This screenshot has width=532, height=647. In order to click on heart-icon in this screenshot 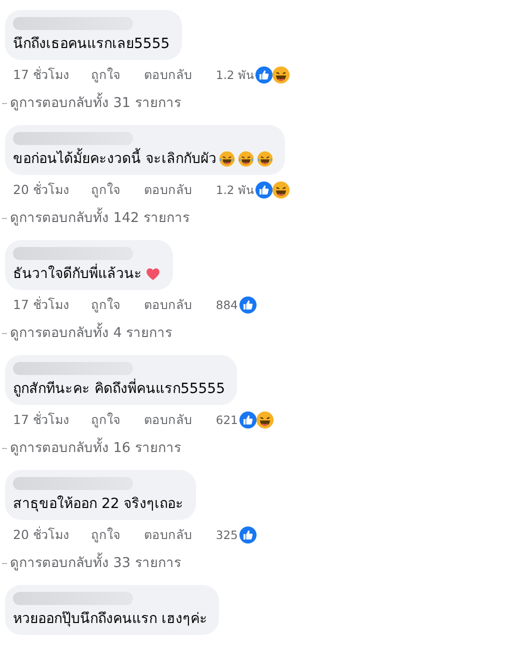, I will do `click(153, 274)`.